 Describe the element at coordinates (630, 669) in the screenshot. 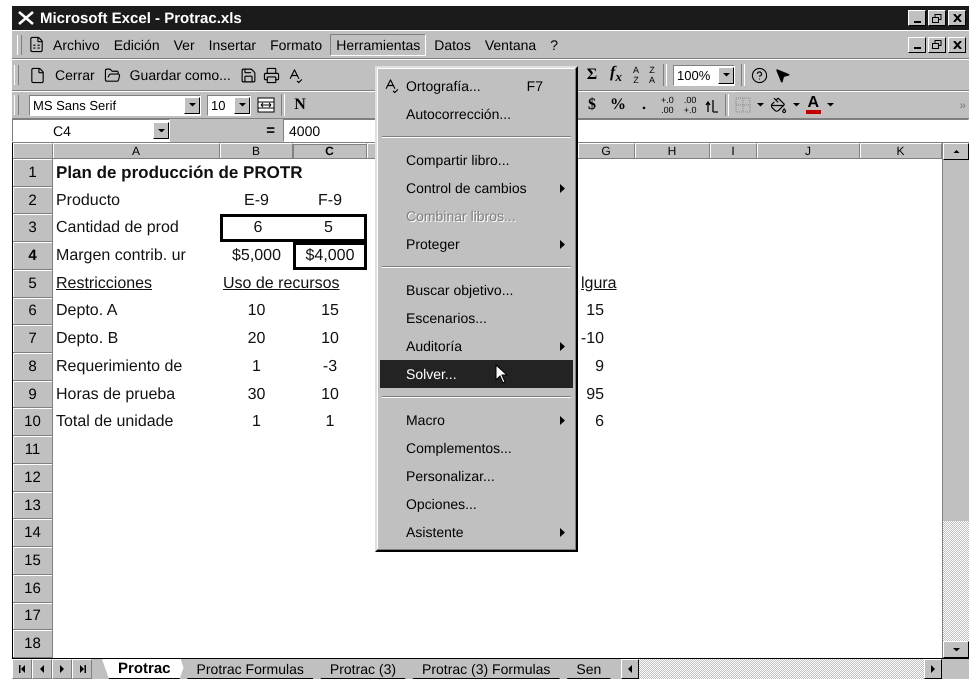

I see `scroll-left-button` at that location.